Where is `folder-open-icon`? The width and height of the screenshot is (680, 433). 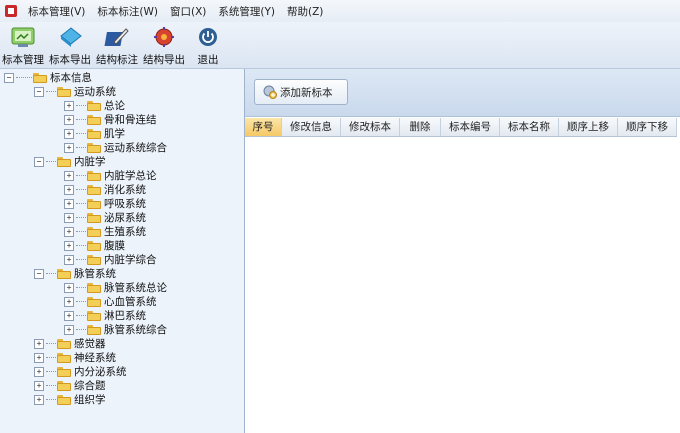 folder-open-icon is located at coordinates (40, 77).